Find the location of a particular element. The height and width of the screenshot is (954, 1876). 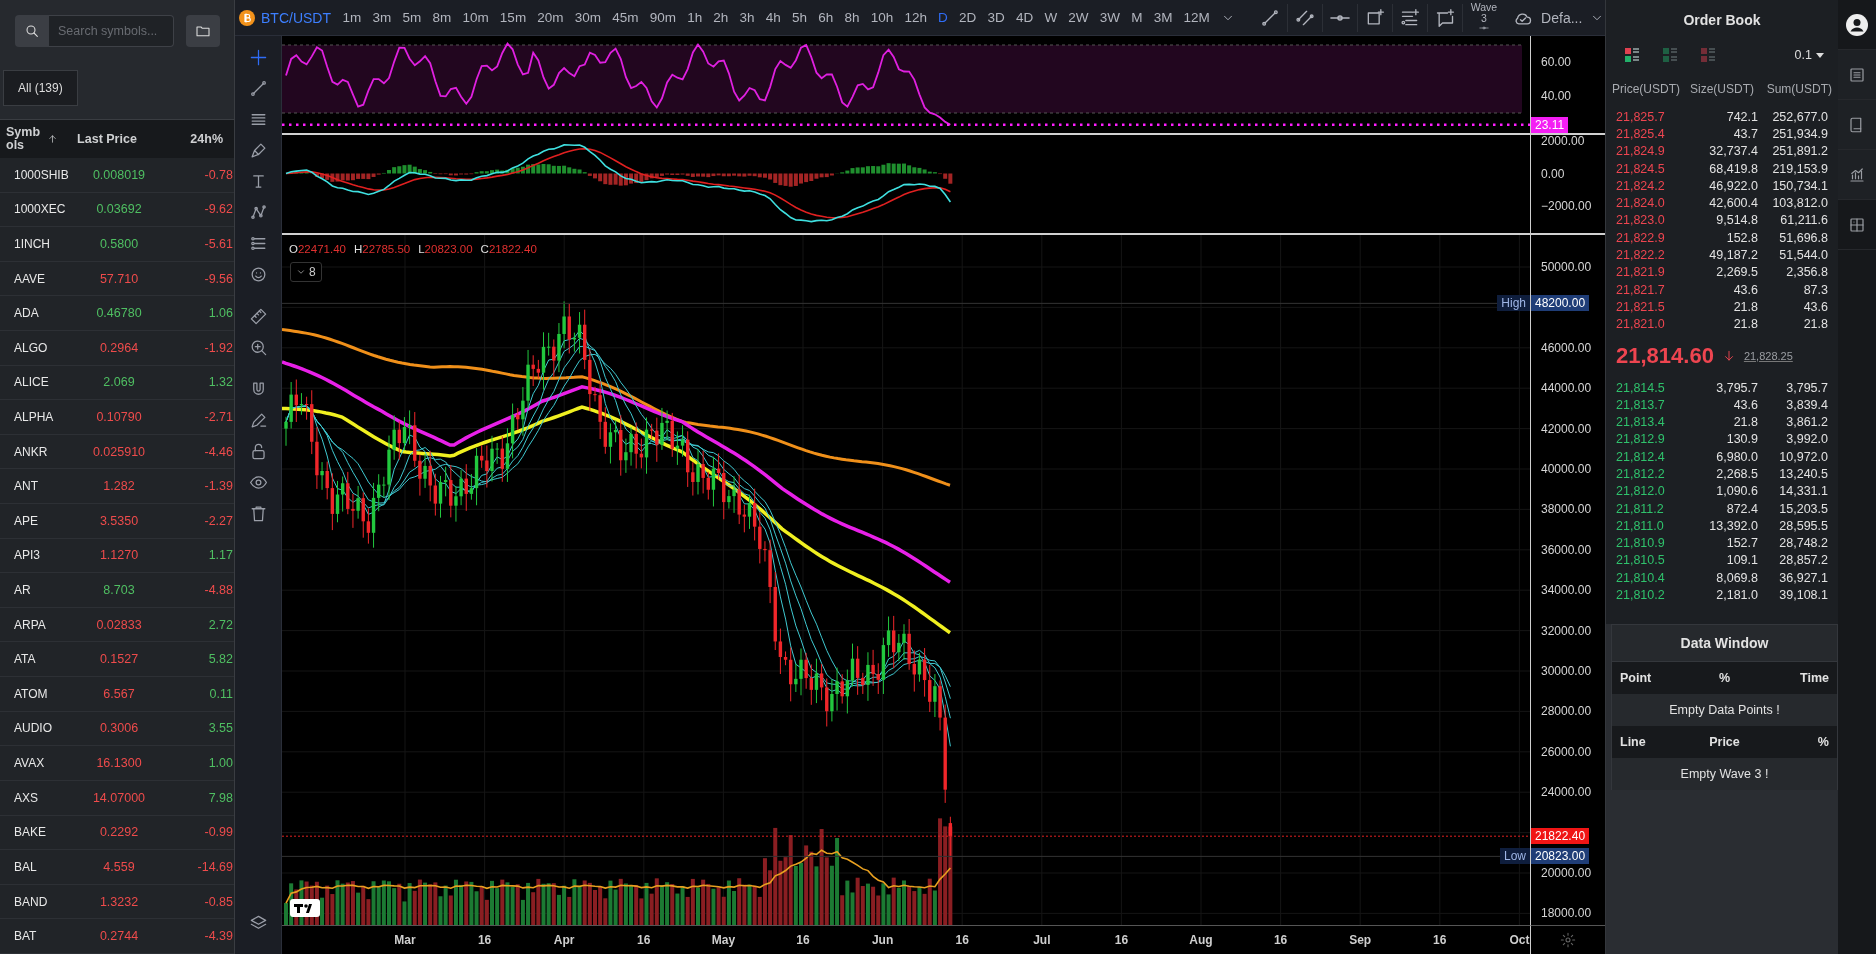

order-size: 130.9 is located at coordinates (1741, 439).